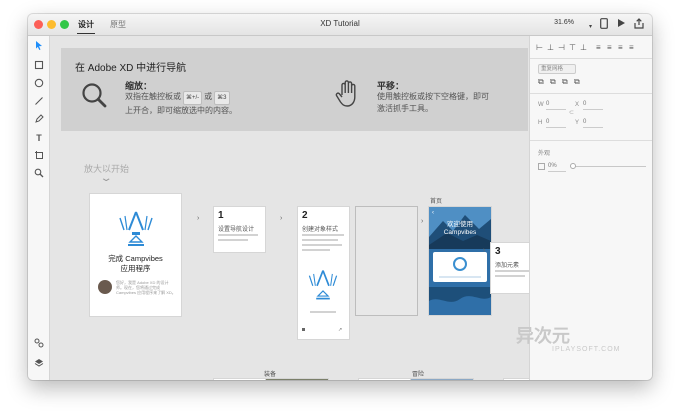 This screenshot has width=680, height=415. Describe the element at coordinates (571, 112) in the screenshot. I see `lock-aspect-icon: ⊂` at that location.